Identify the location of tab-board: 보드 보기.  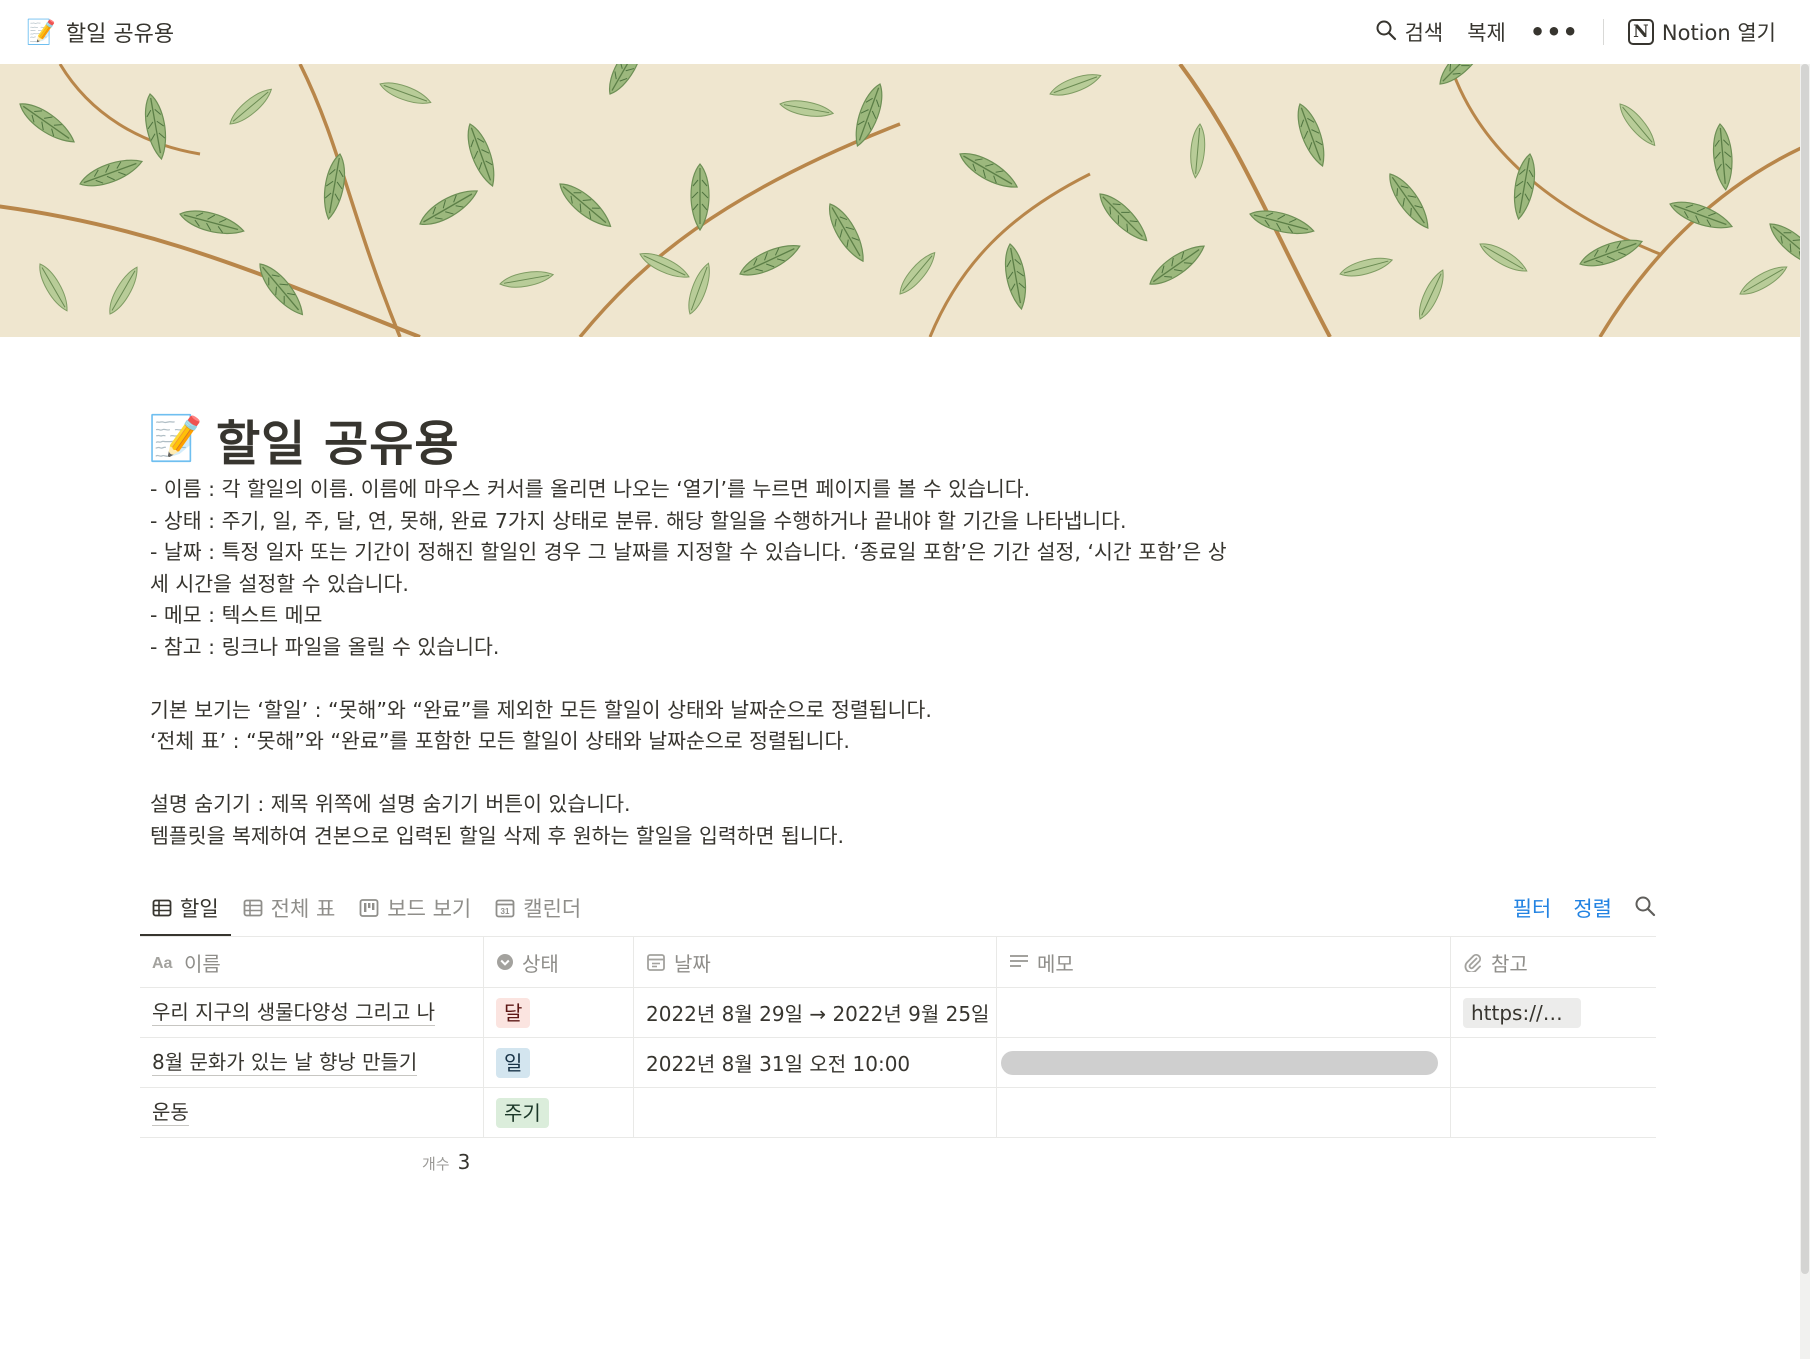
(415, 908).